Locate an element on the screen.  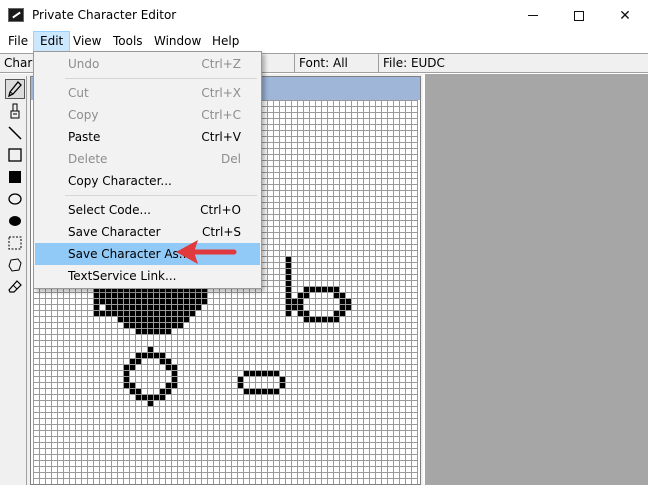
hollow-ellipse-tool is located at coordinates (15, 199).